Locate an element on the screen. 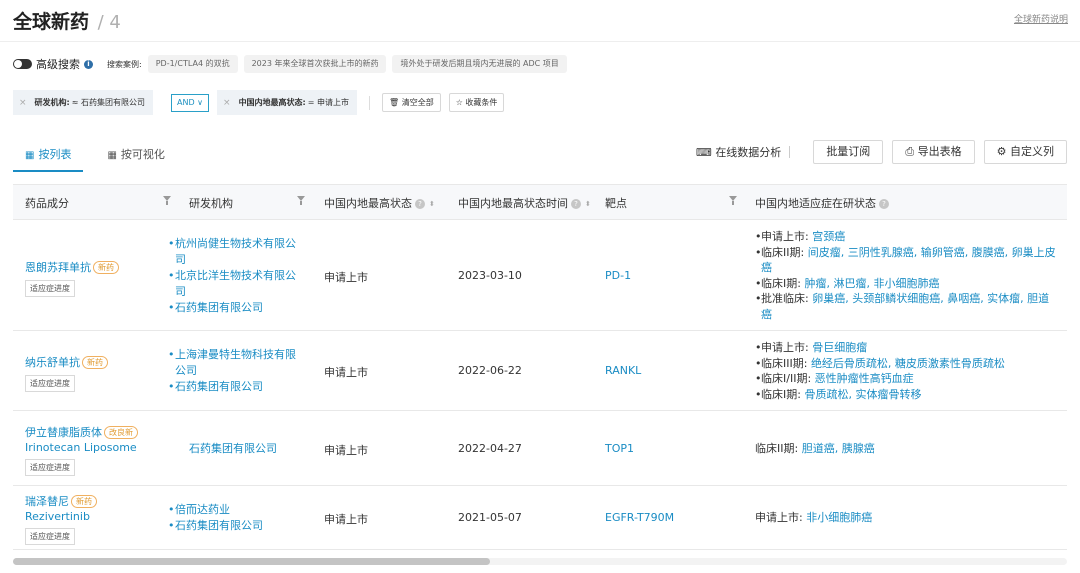  org-cell: 石药集团有限公司 is located at coordinates (256, 449).